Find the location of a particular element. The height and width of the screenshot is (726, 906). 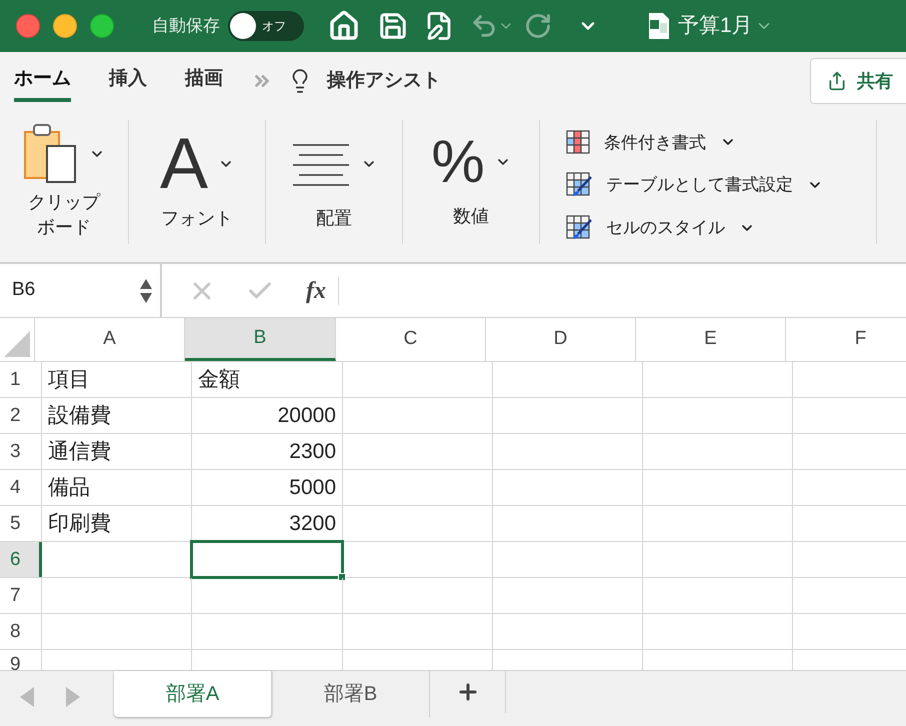

excel-document-icon is located at coordinates (659, 26).